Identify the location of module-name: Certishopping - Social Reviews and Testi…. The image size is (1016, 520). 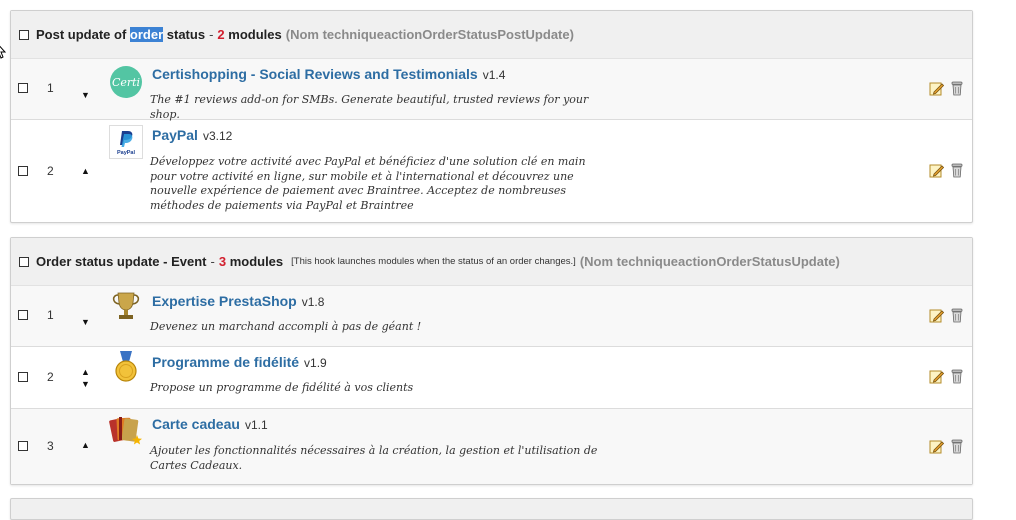
(328, 74).